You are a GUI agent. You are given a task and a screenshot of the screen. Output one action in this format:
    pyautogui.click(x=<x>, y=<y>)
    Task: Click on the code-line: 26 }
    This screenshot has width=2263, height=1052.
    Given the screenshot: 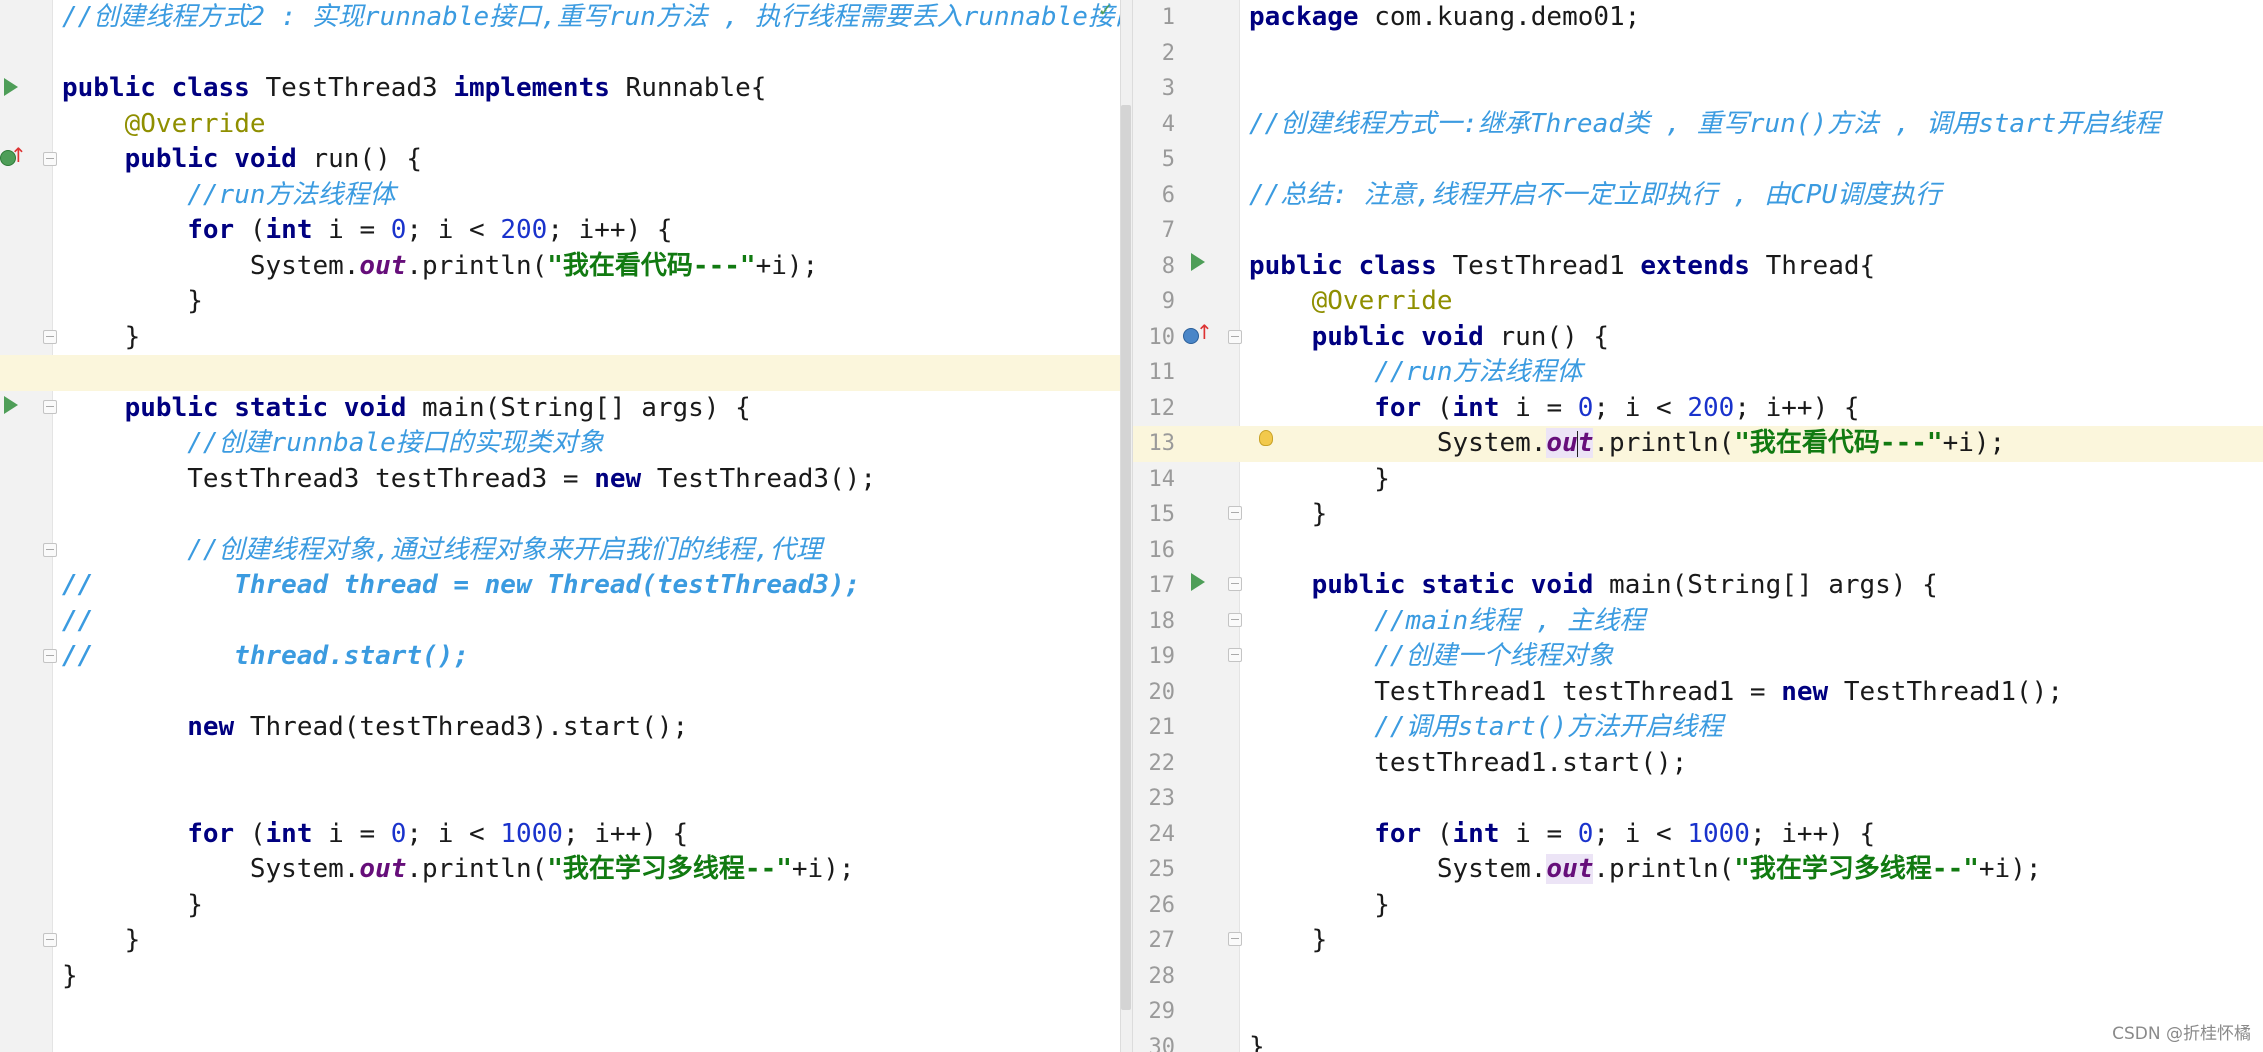 What is the action you would take?
    pyautogui.click(x=1698, y=906)
    